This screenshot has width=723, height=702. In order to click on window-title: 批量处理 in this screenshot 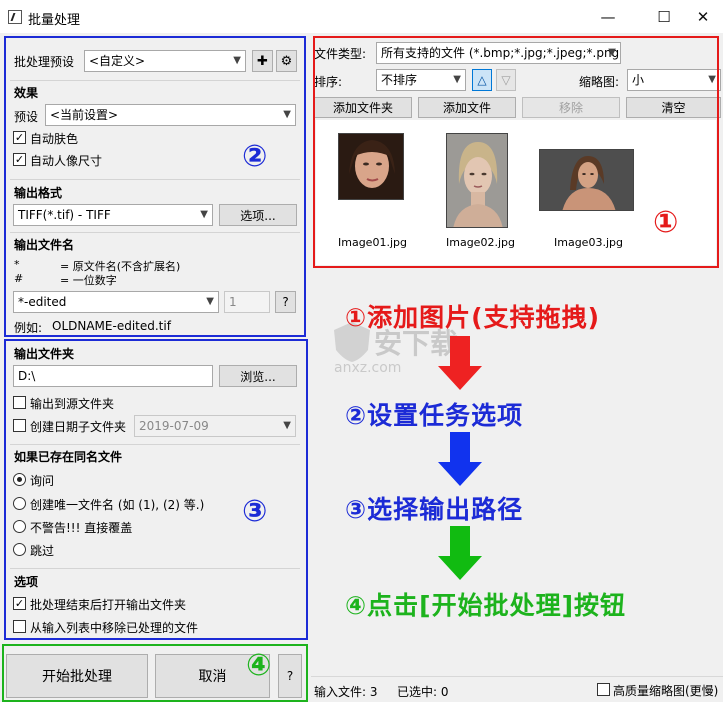, I will do `click(54, 20)`.